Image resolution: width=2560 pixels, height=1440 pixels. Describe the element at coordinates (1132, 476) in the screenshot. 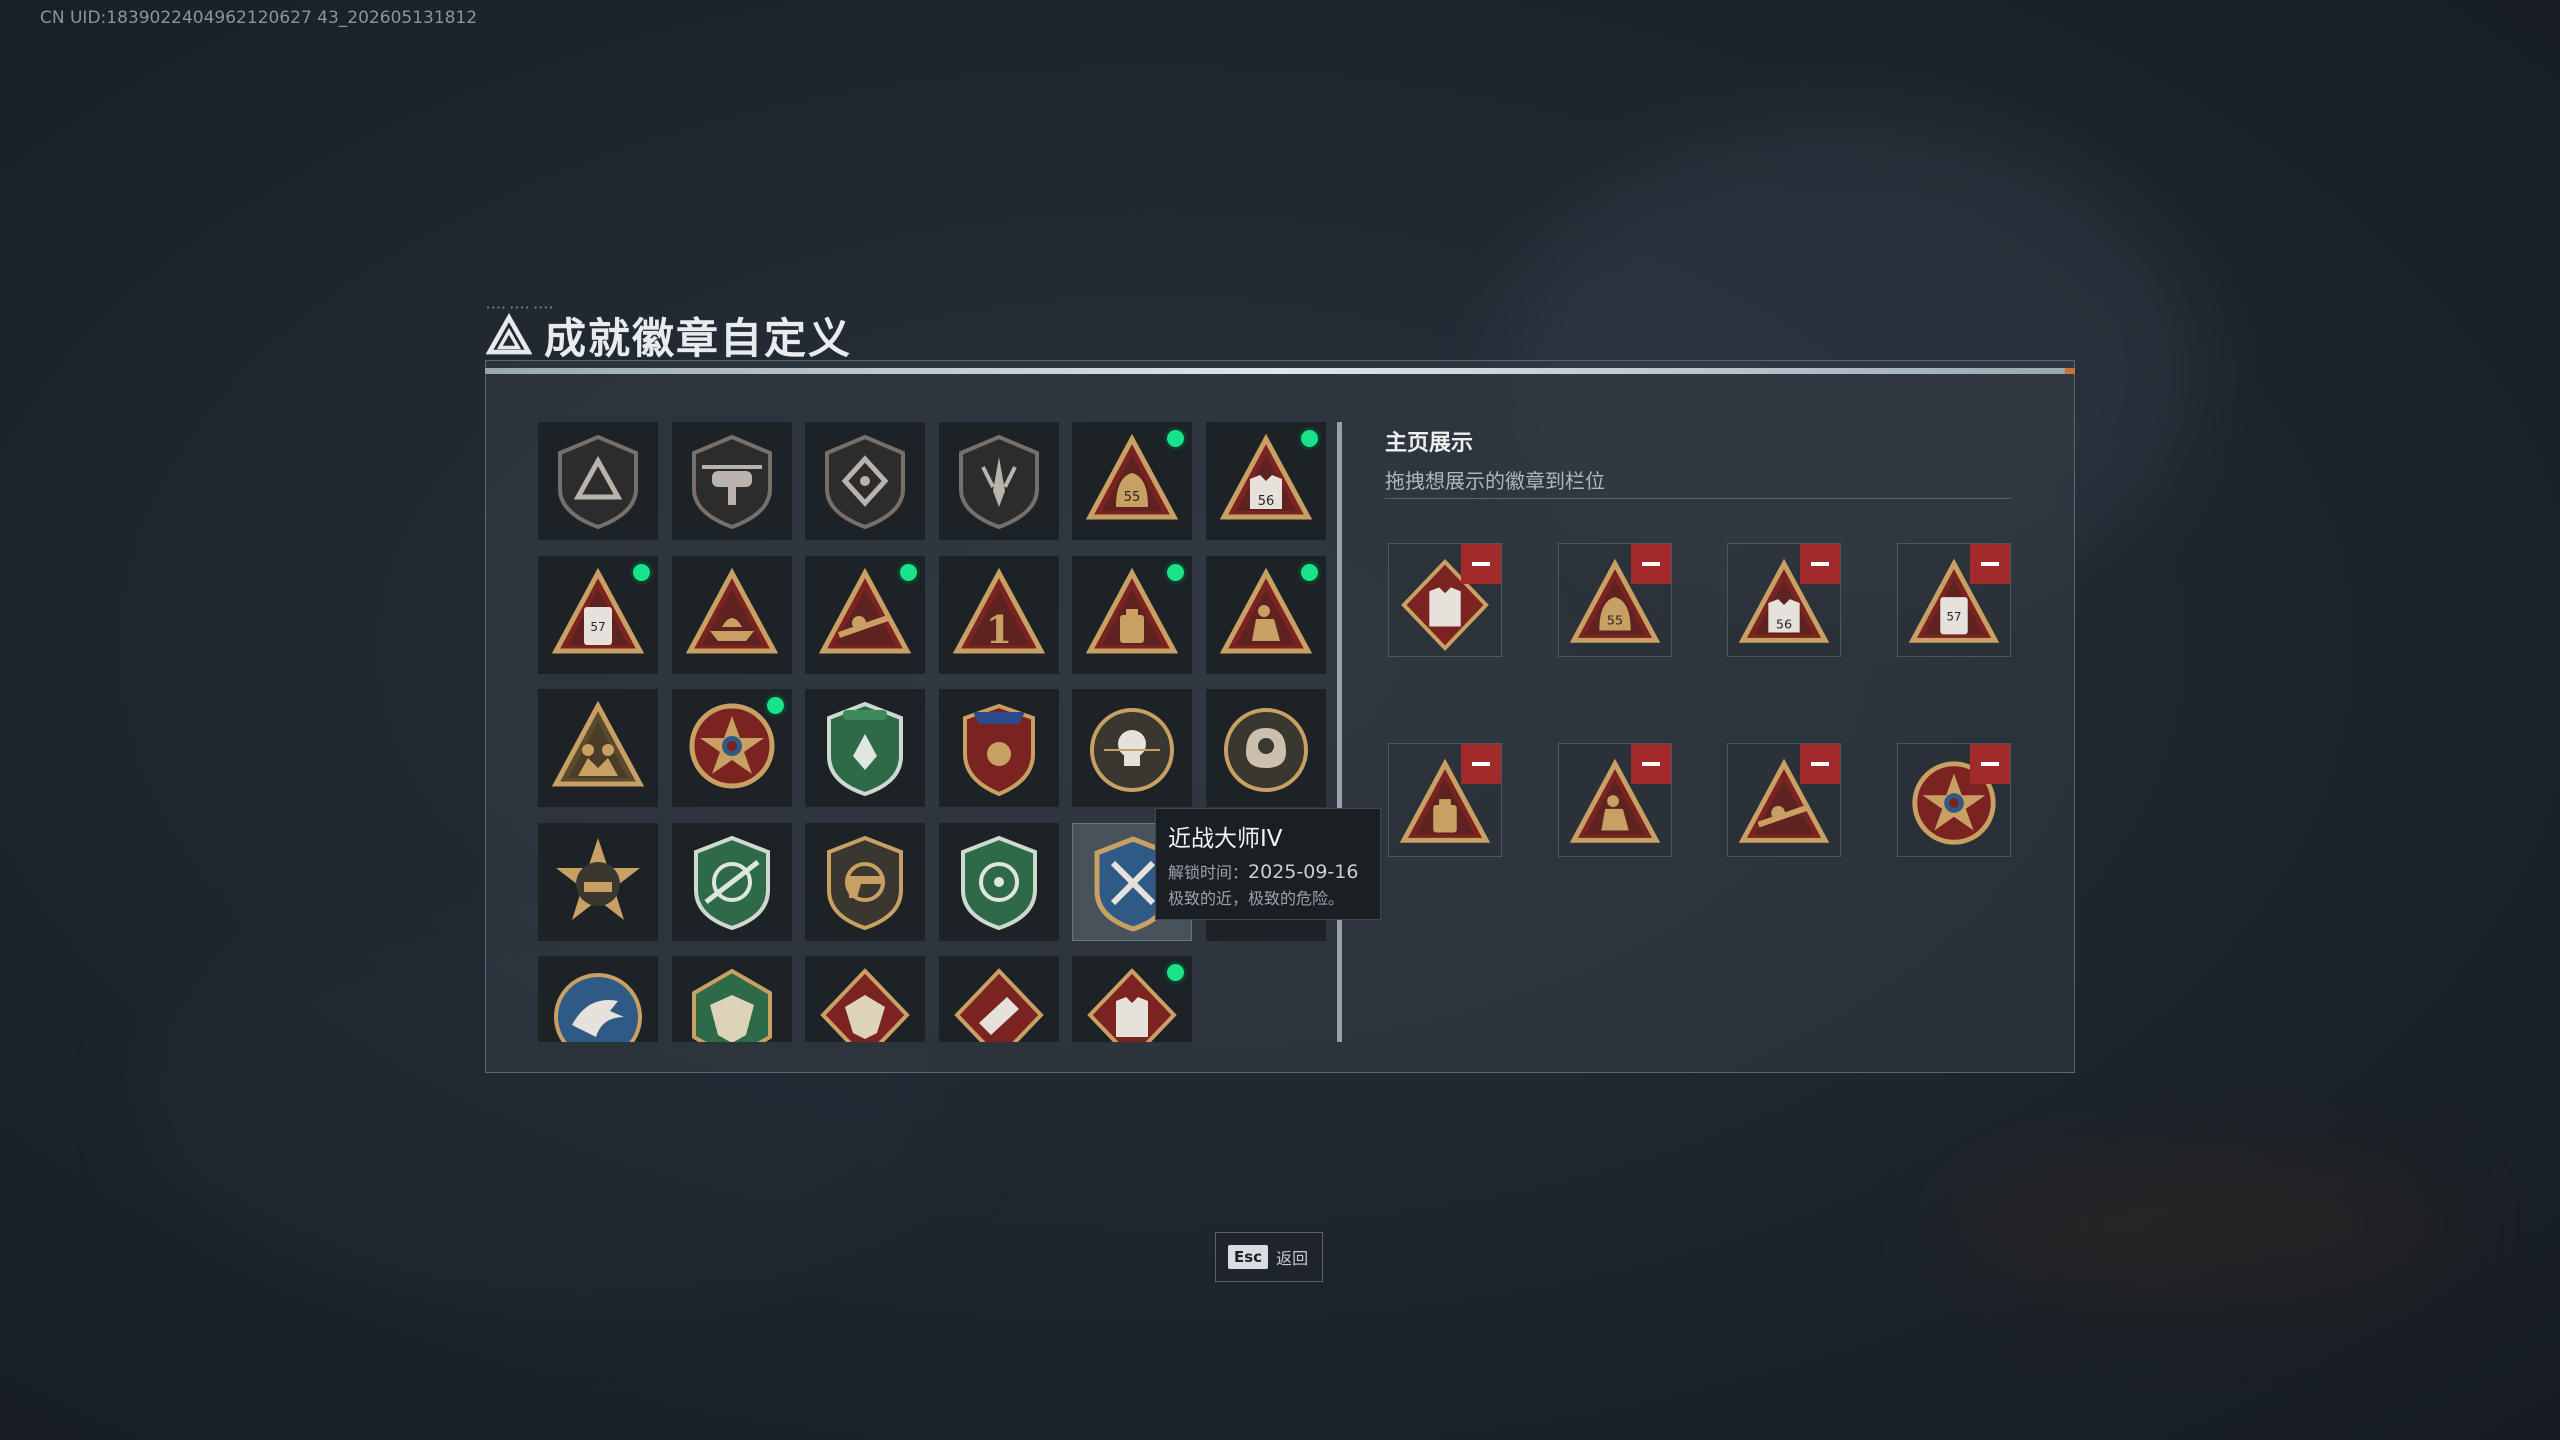

I see `bag-55-badge-icon: 55` at that location.